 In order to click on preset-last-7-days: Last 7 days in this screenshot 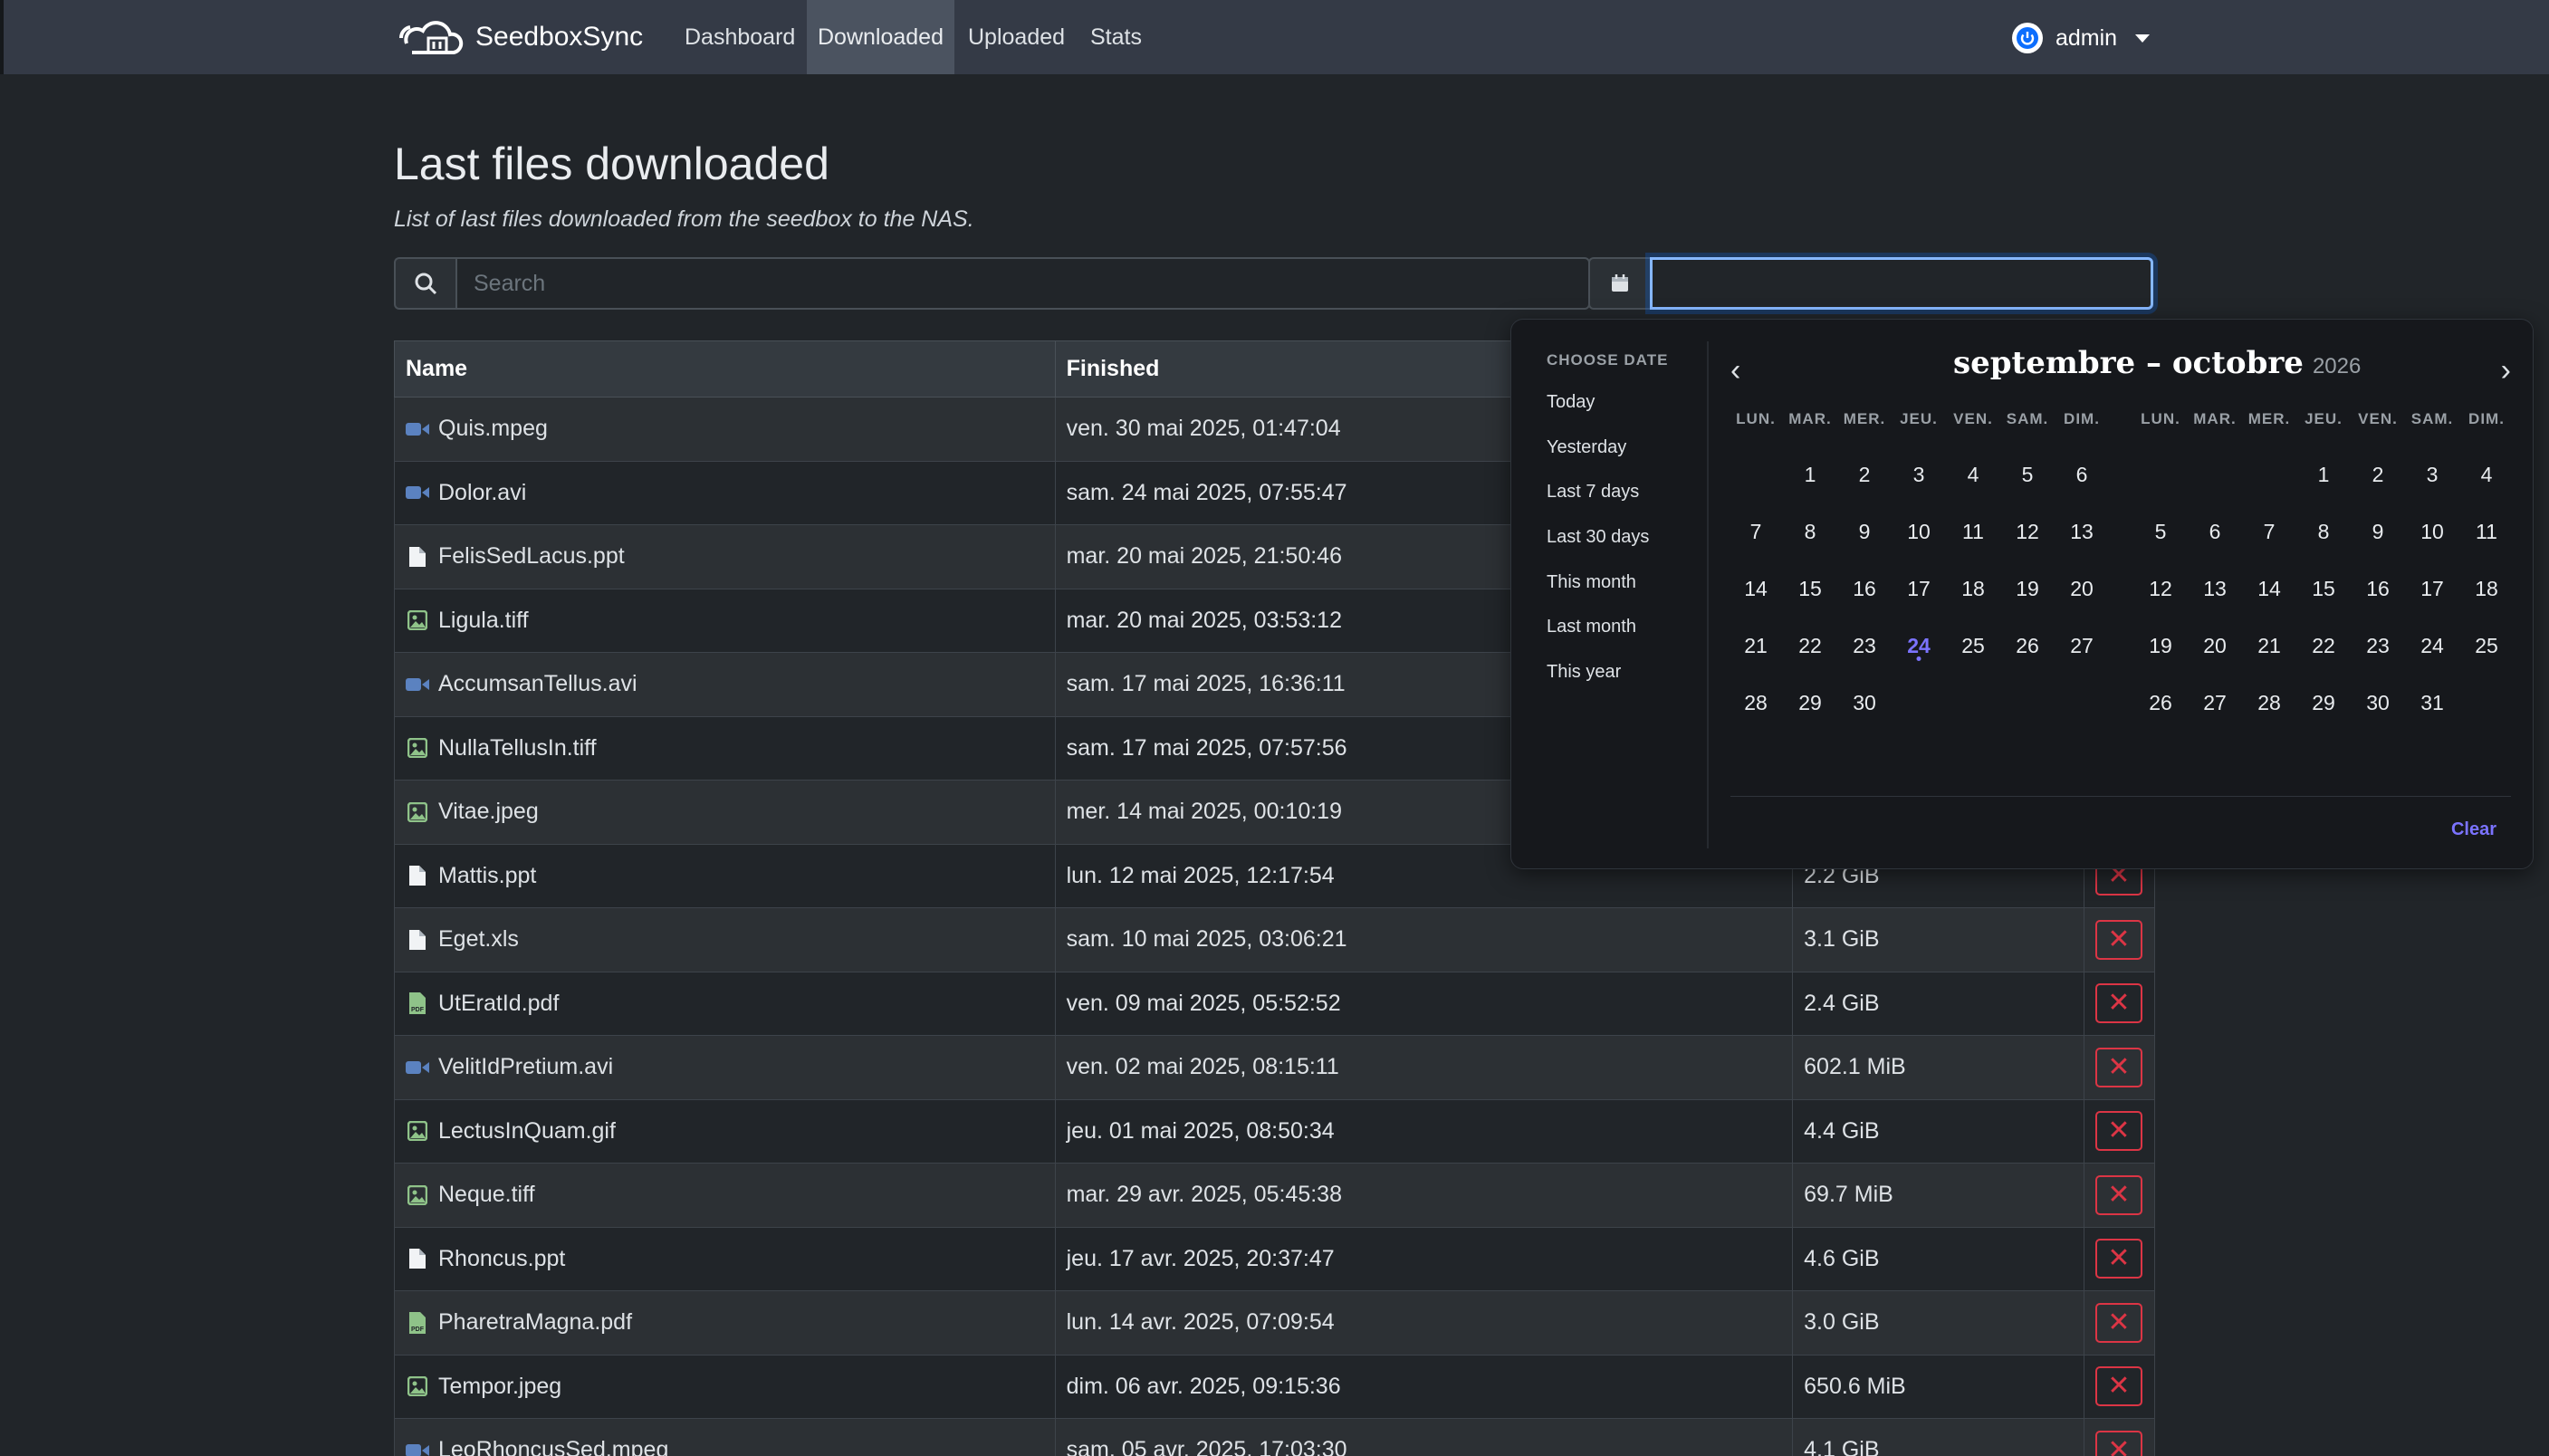, I will do `click(1593, 492)`.